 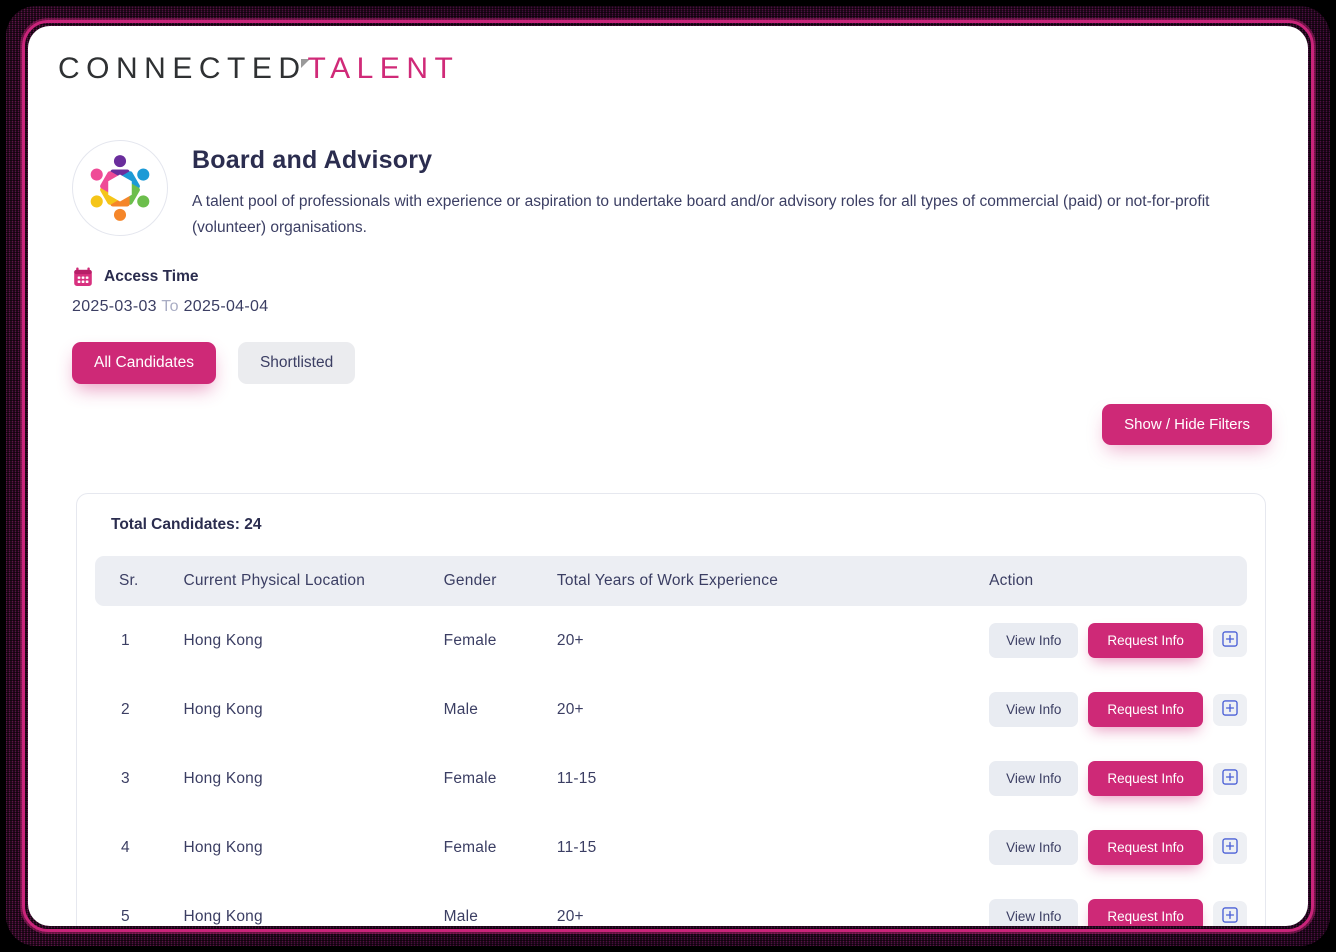 What do you see at coordinates (114, 306) in the screenshot?
I see `access-start-date: 2025-03-03` at bounding box center [114, 306].